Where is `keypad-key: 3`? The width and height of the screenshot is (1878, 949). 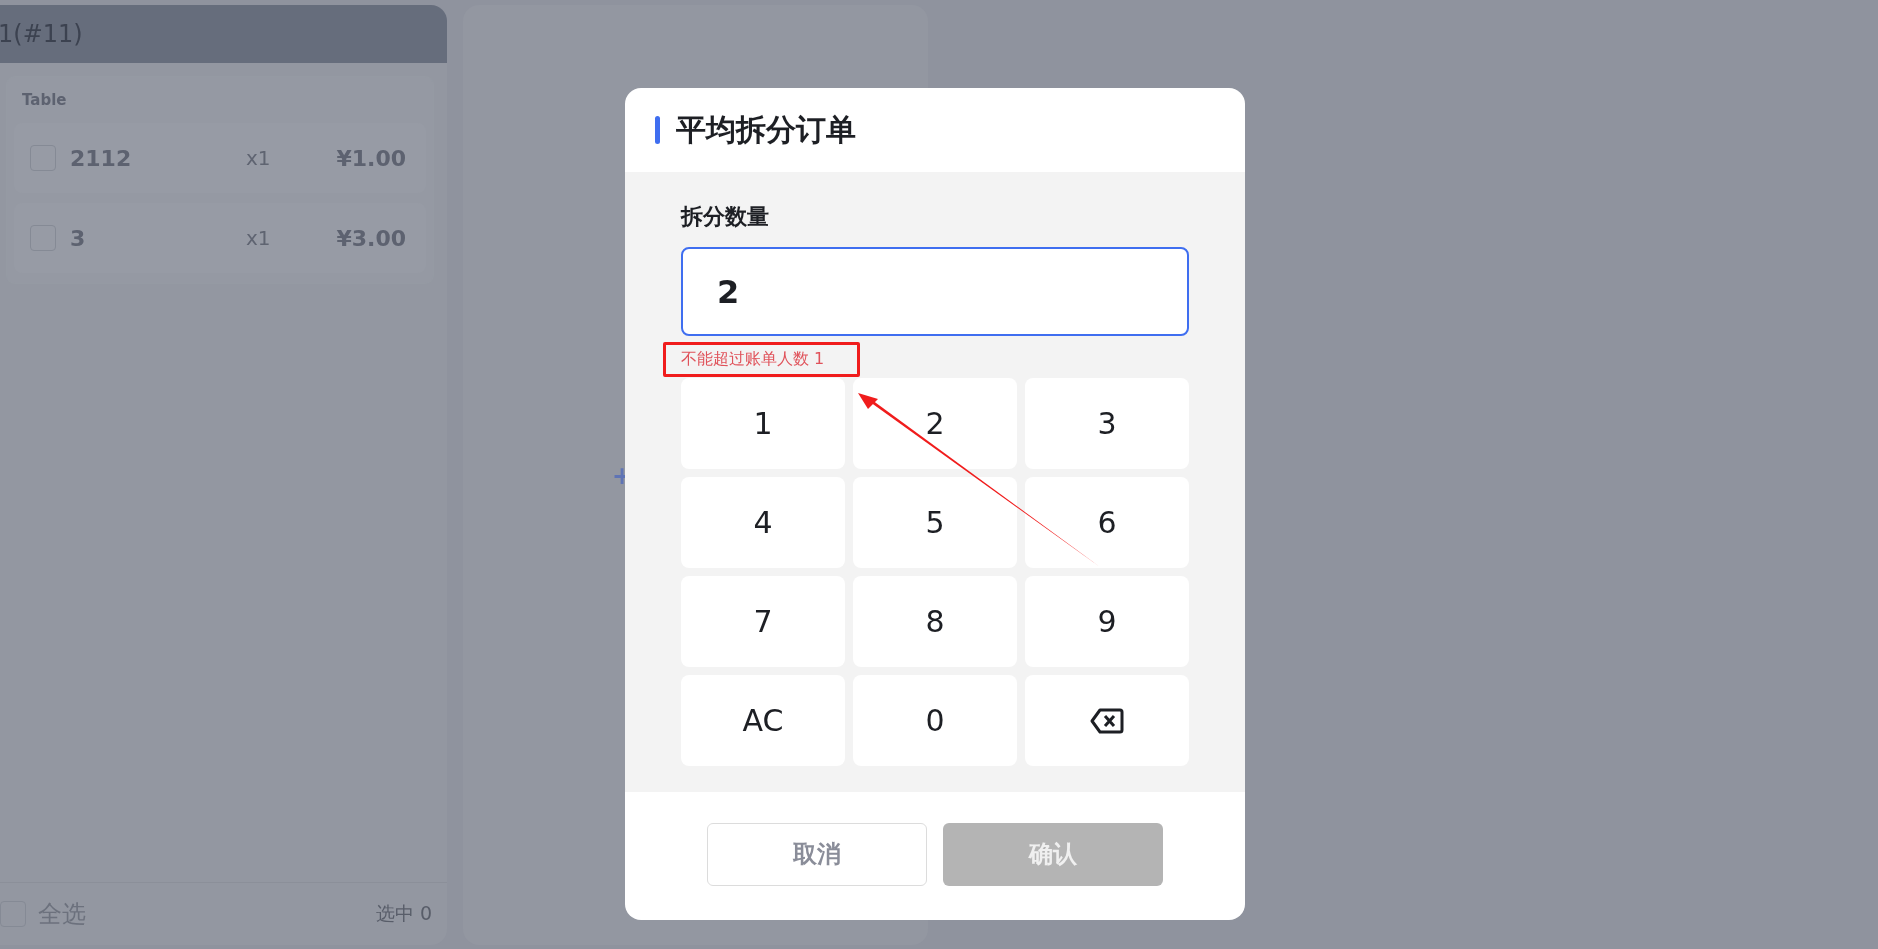
keypad-key: 3 is located at coordinates (1107, 423).